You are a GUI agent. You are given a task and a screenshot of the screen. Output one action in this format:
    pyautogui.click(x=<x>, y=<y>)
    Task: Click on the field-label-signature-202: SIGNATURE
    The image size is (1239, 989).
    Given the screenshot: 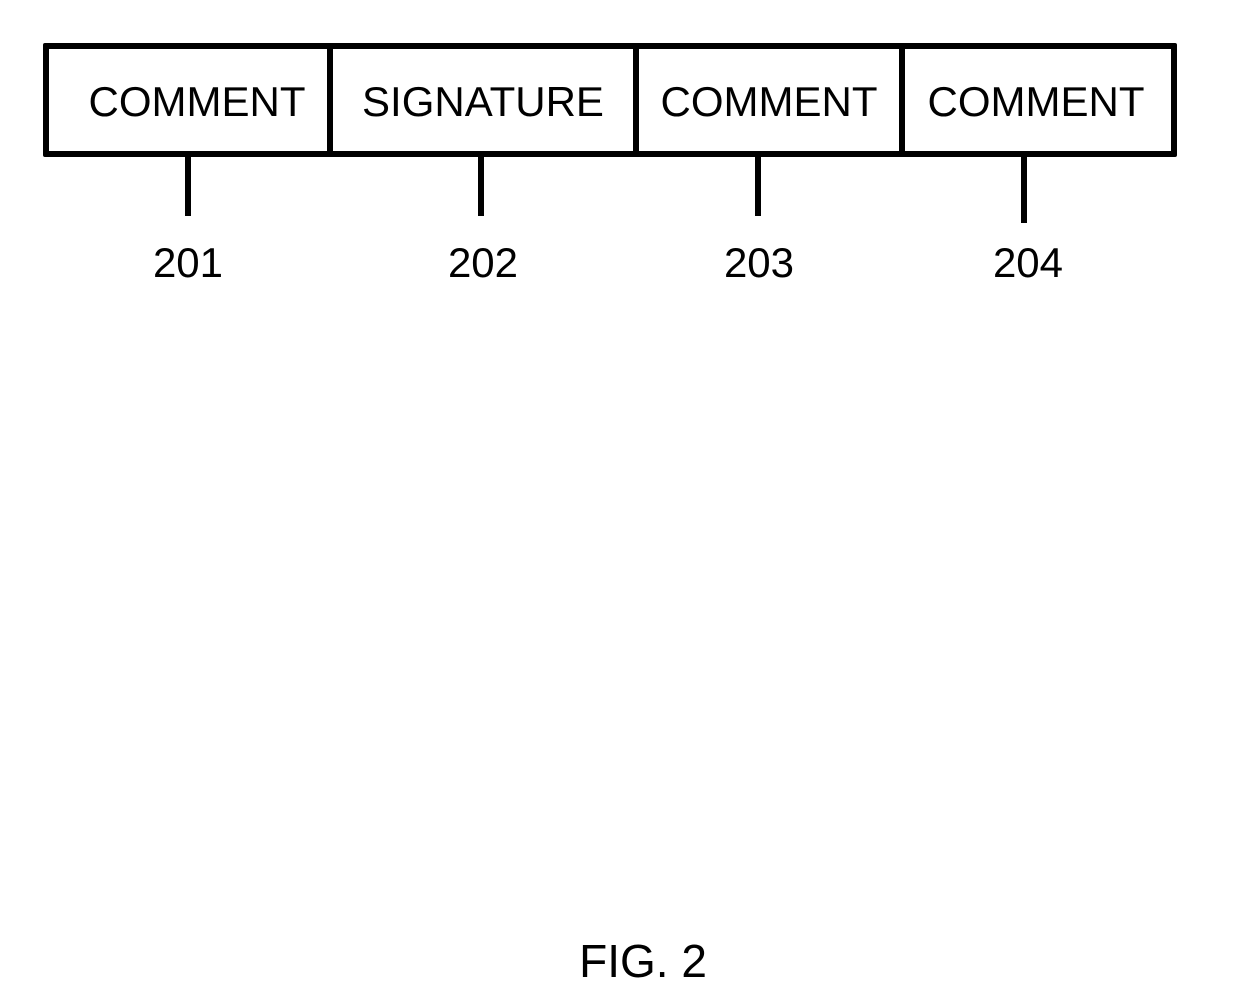 What is the action you would take?
    pyautogui.click(x=483, y=101)
    